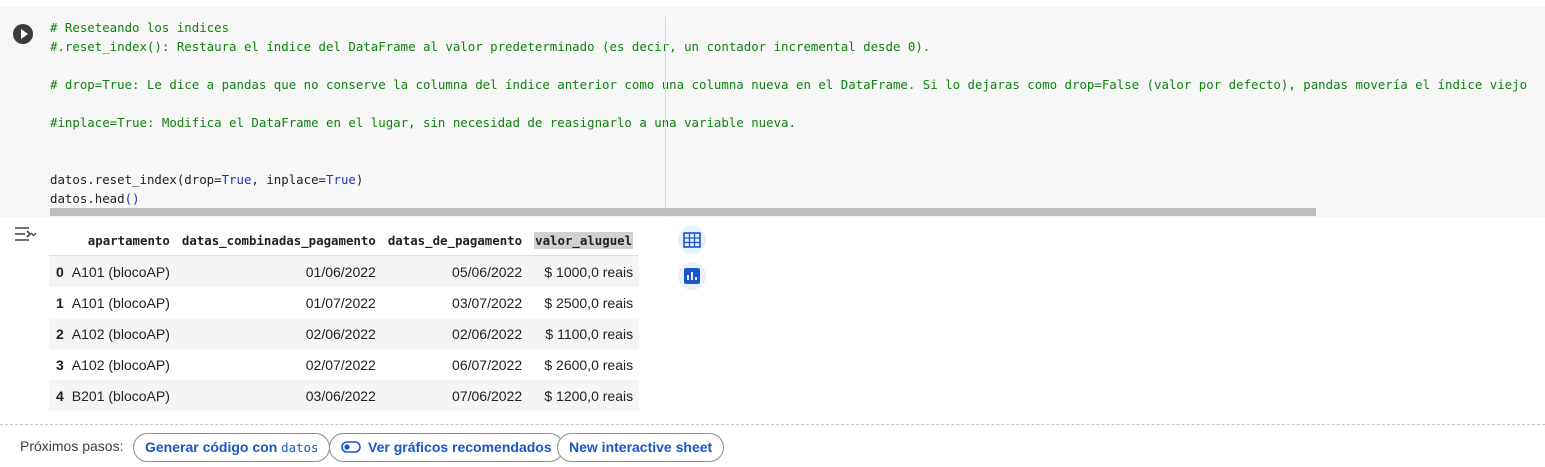 This screenshot has width=1545, height=467. I want to click on column-header: datas_combinadas_pagamento, so click(279, 241).